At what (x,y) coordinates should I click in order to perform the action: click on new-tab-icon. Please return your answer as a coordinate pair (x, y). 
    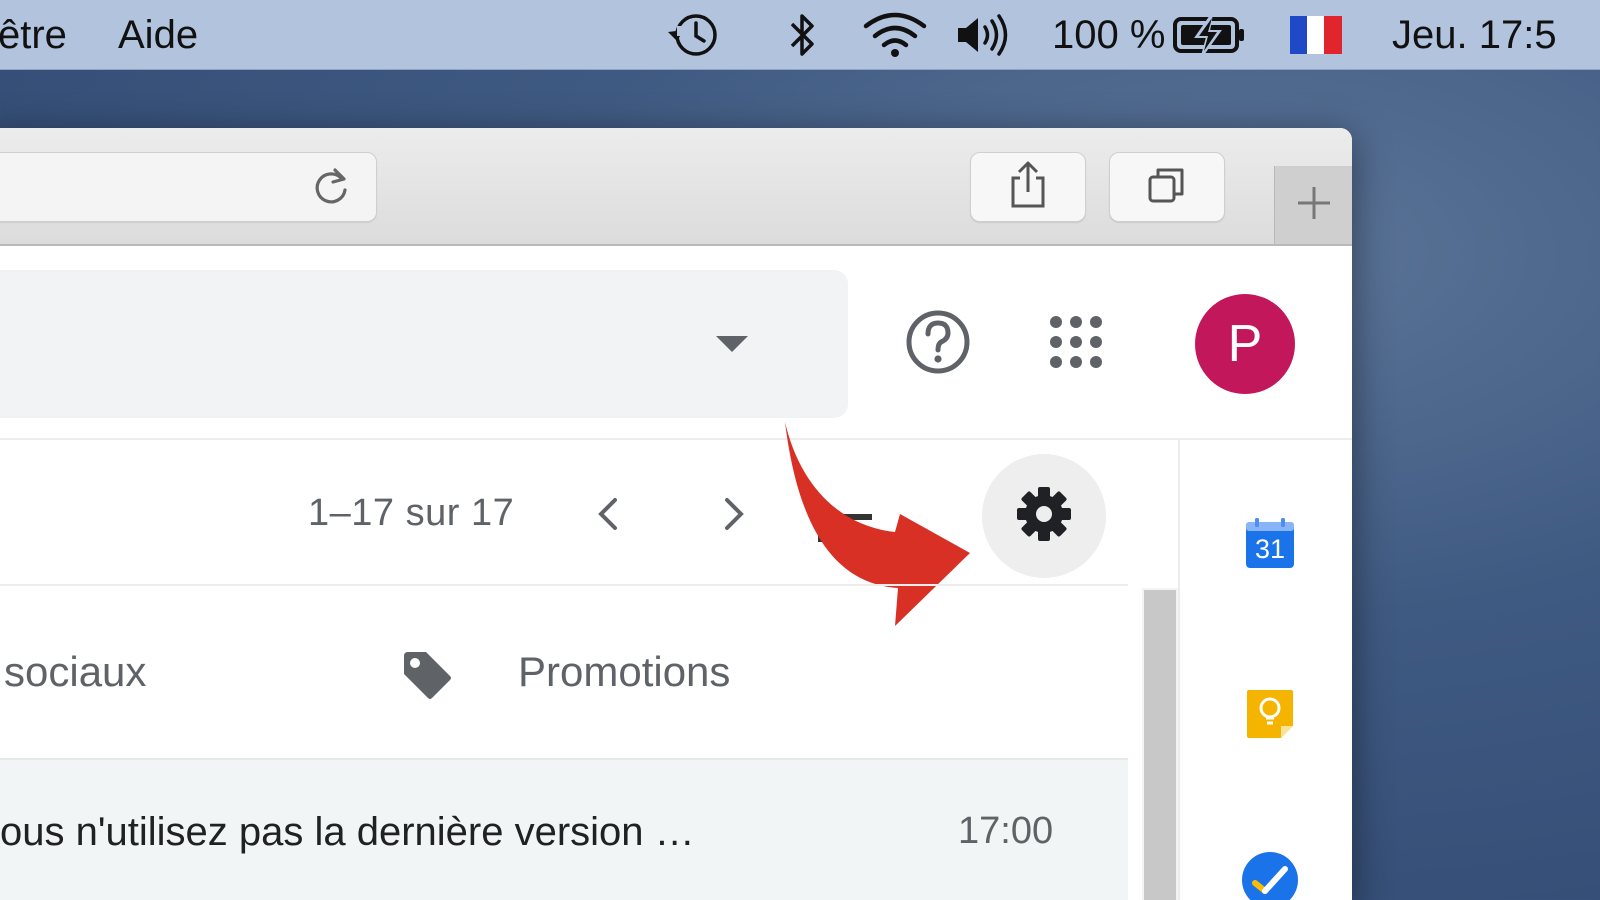
    Looking at the image, I should click on (1314, 205).